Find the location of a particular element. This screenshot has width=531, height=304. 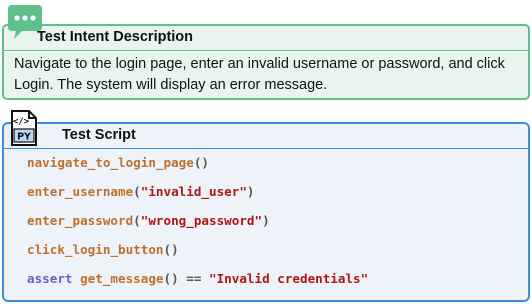

code-punctuation: () == is located at coordinates (186, 278).